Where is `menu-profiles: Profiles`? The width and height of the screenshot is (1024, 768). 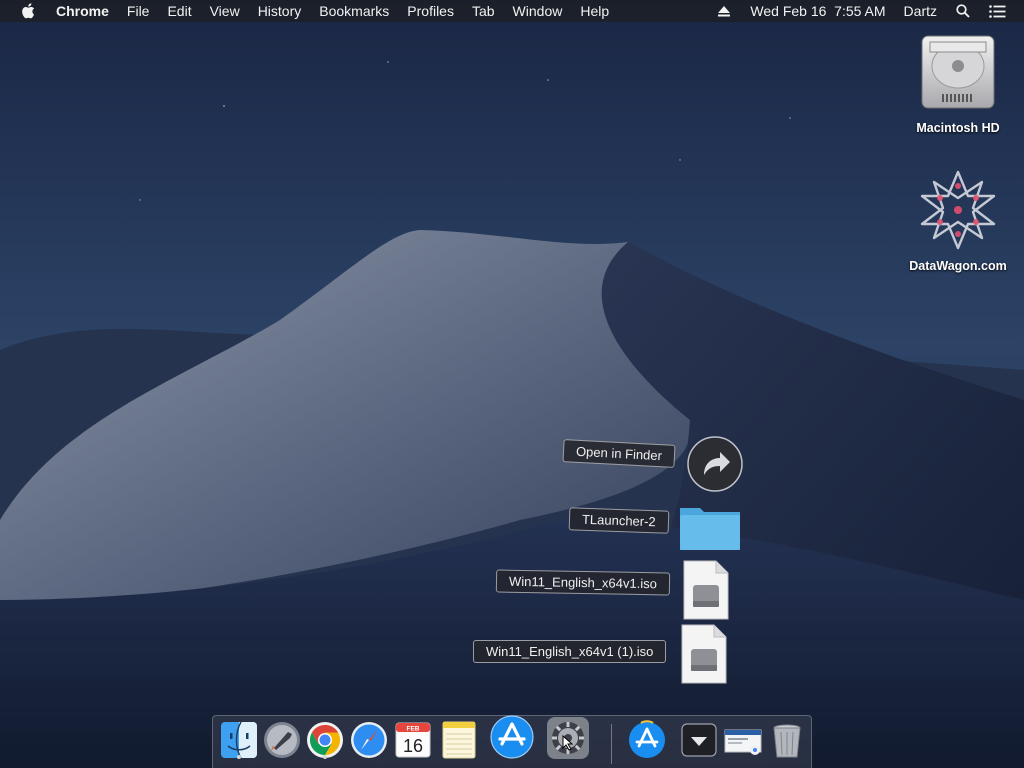 menu-profiles: Profiles is located at coordinates (430, 11).